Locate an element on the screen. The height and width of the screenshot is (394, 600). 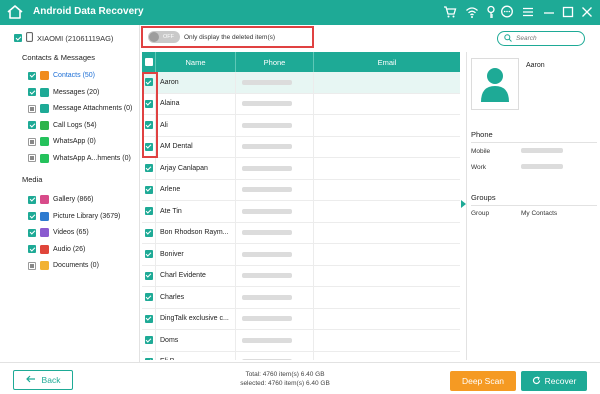
category-label: Documents (0) is located at coordinates (76, 265).